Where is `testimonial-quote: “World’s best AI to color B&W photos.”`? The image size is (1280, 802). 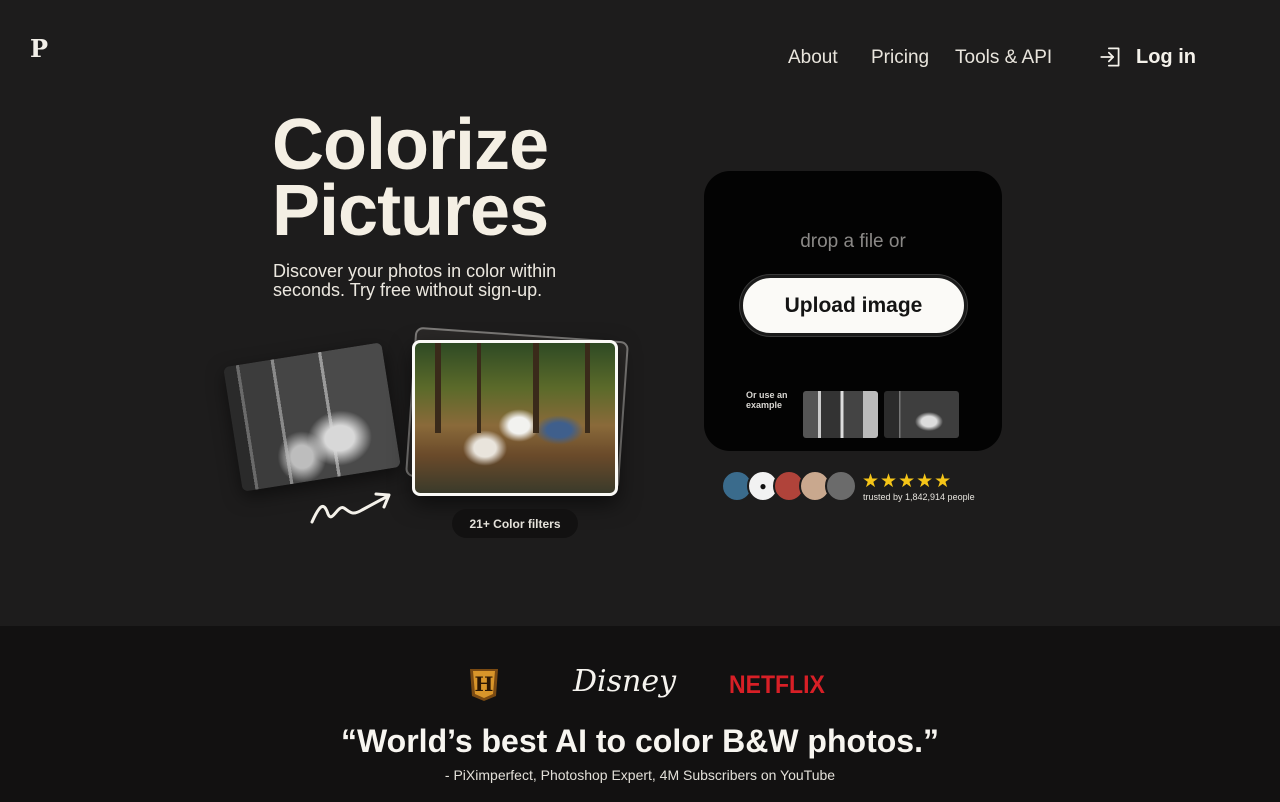
testimonial-quote: “World’s best AI to color B&W photos.” is located at coordinates (640, 741).